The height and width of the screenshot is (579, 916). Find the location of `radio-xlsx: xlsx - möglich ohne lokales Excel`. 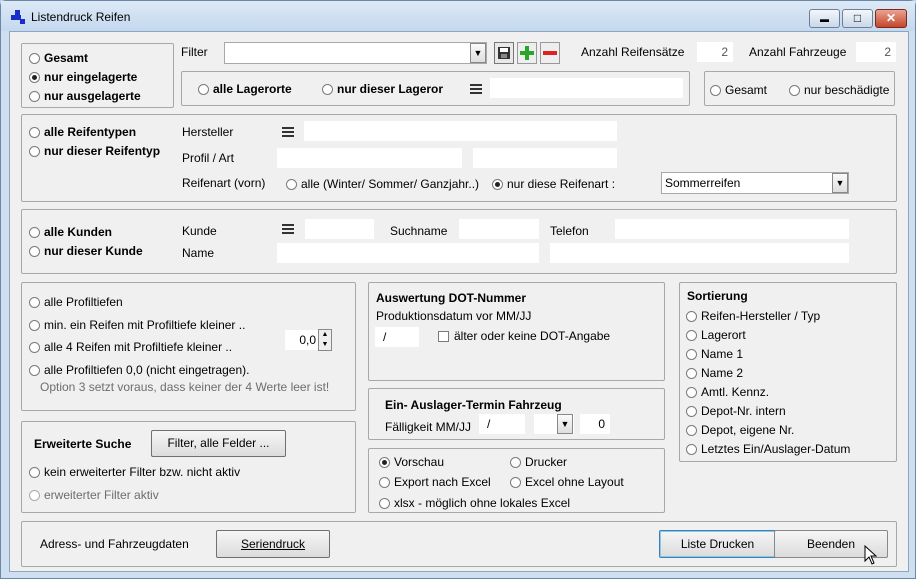

radio-xlsx: xlsx - möglich ohne lokales Excel is located at coordinates (474, 503).